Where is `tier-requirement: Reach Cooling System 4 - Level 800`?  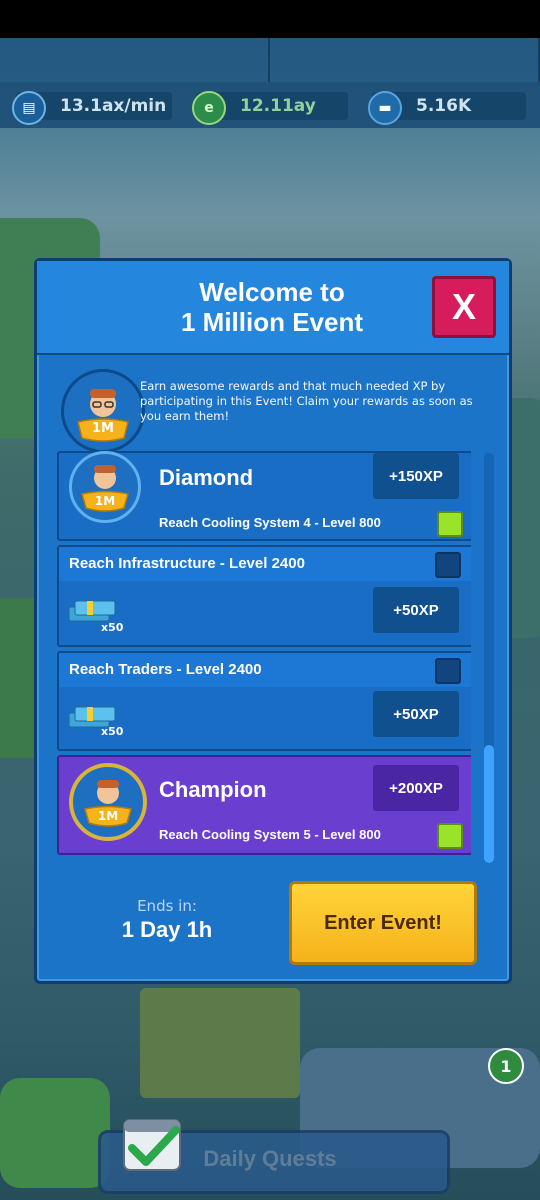 tier-requirement: Reach Cooling System 4 - Level 800 is located at coordinates (270, 522).